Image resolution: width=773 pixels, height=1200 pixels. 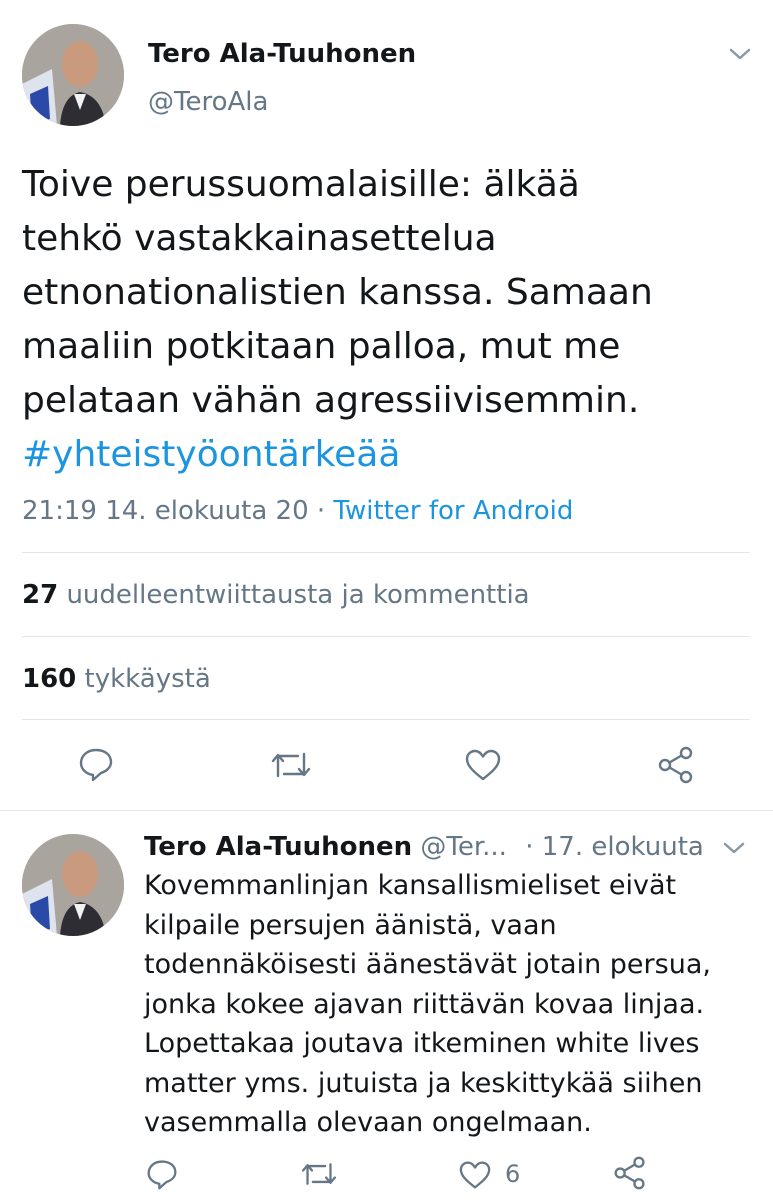 I want to click on hashtag-link: #yhteistyöontärkeää, so click(x=337, y=455).